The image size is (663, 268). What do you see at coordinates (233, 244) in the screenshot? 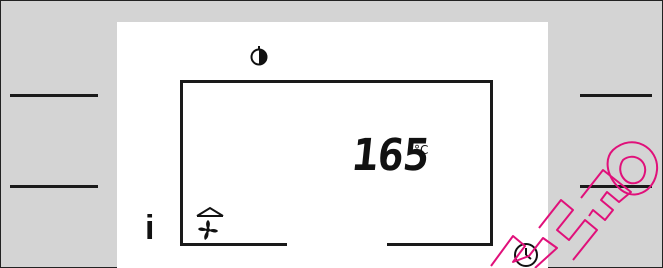
I see `display-frame-bottom-left` at bounding box center [233, 244].